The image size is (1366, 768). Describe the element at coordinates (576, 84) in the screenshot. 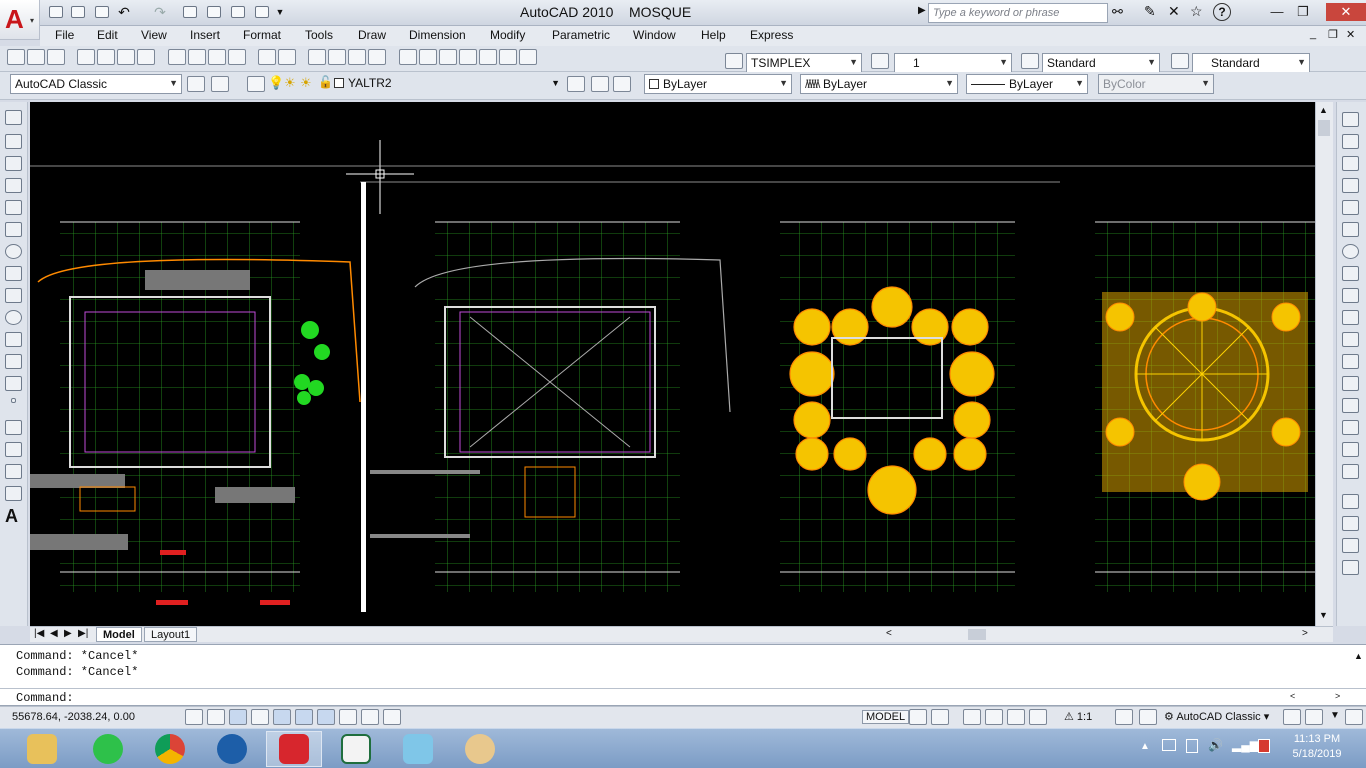

I see `make-object-layer-current-icon` at that location.